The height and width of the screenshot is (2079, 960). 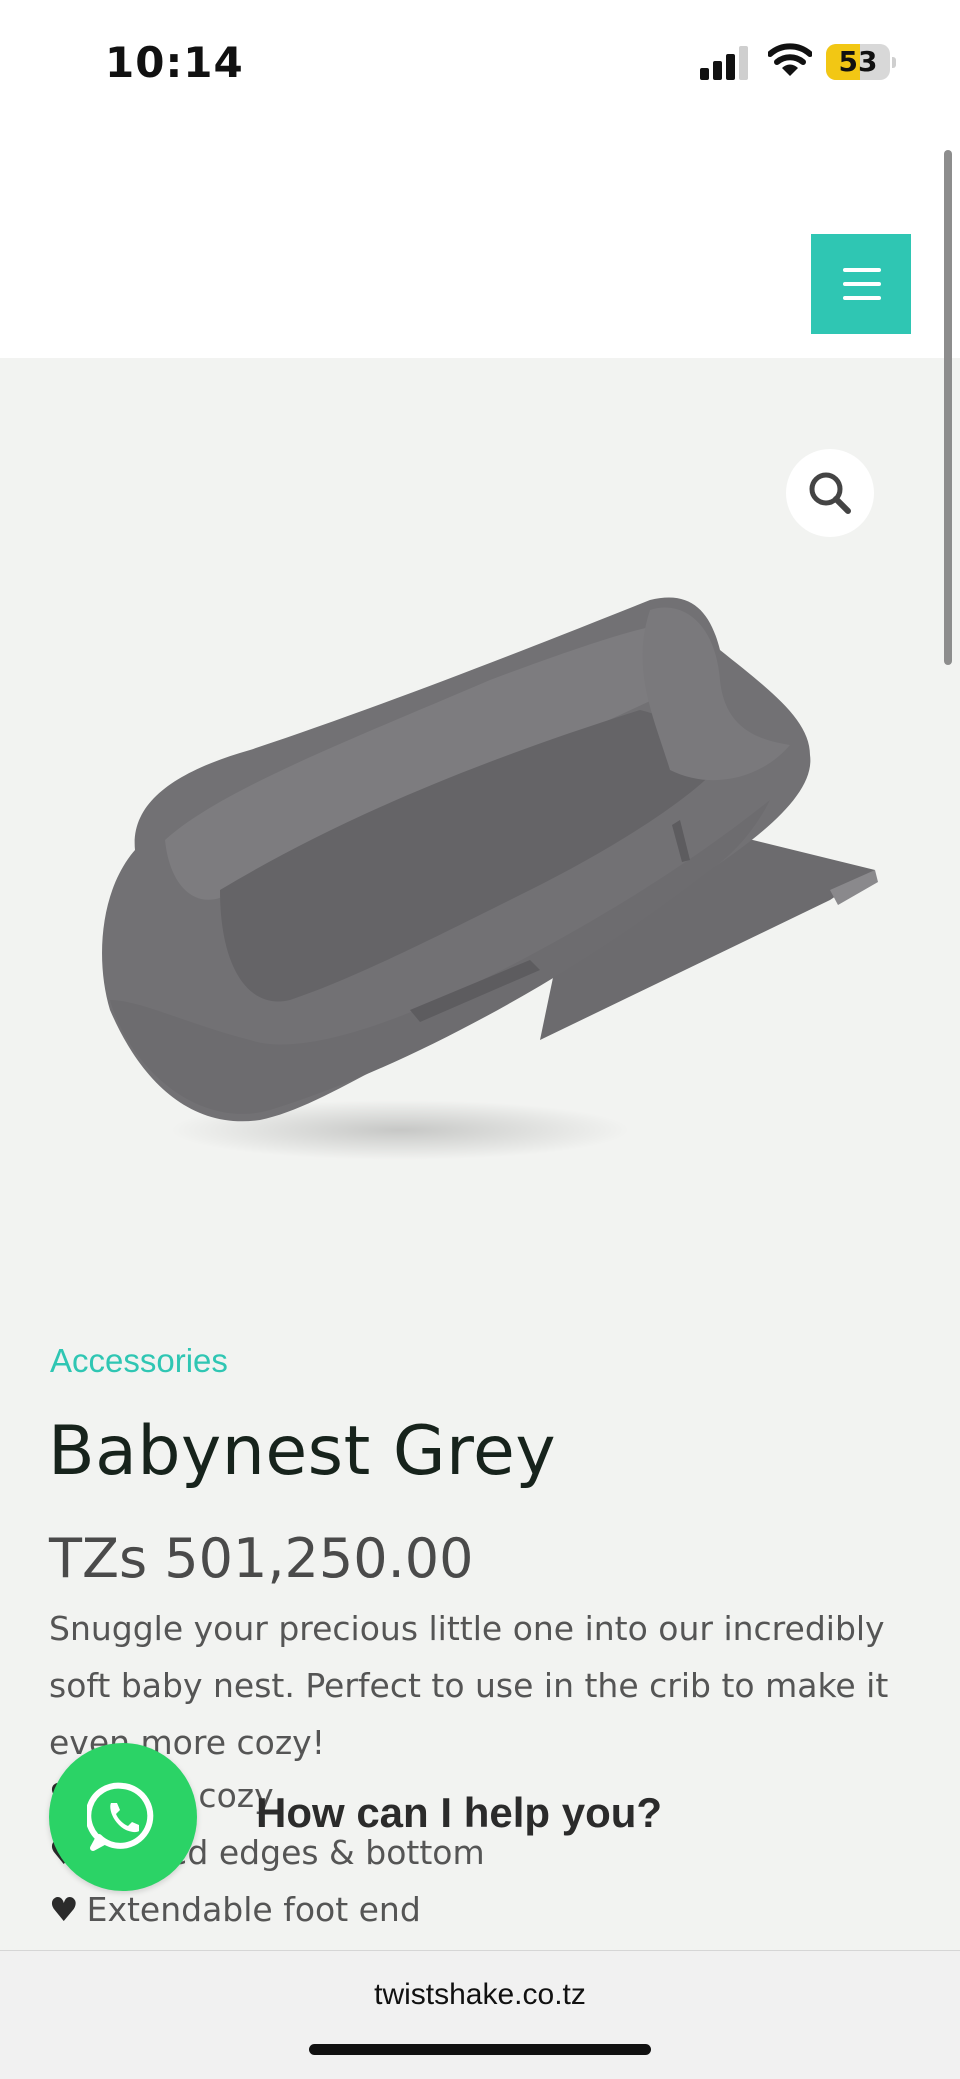 I want to click on status-bar: 10:14 53, so click(x=480, y=60).